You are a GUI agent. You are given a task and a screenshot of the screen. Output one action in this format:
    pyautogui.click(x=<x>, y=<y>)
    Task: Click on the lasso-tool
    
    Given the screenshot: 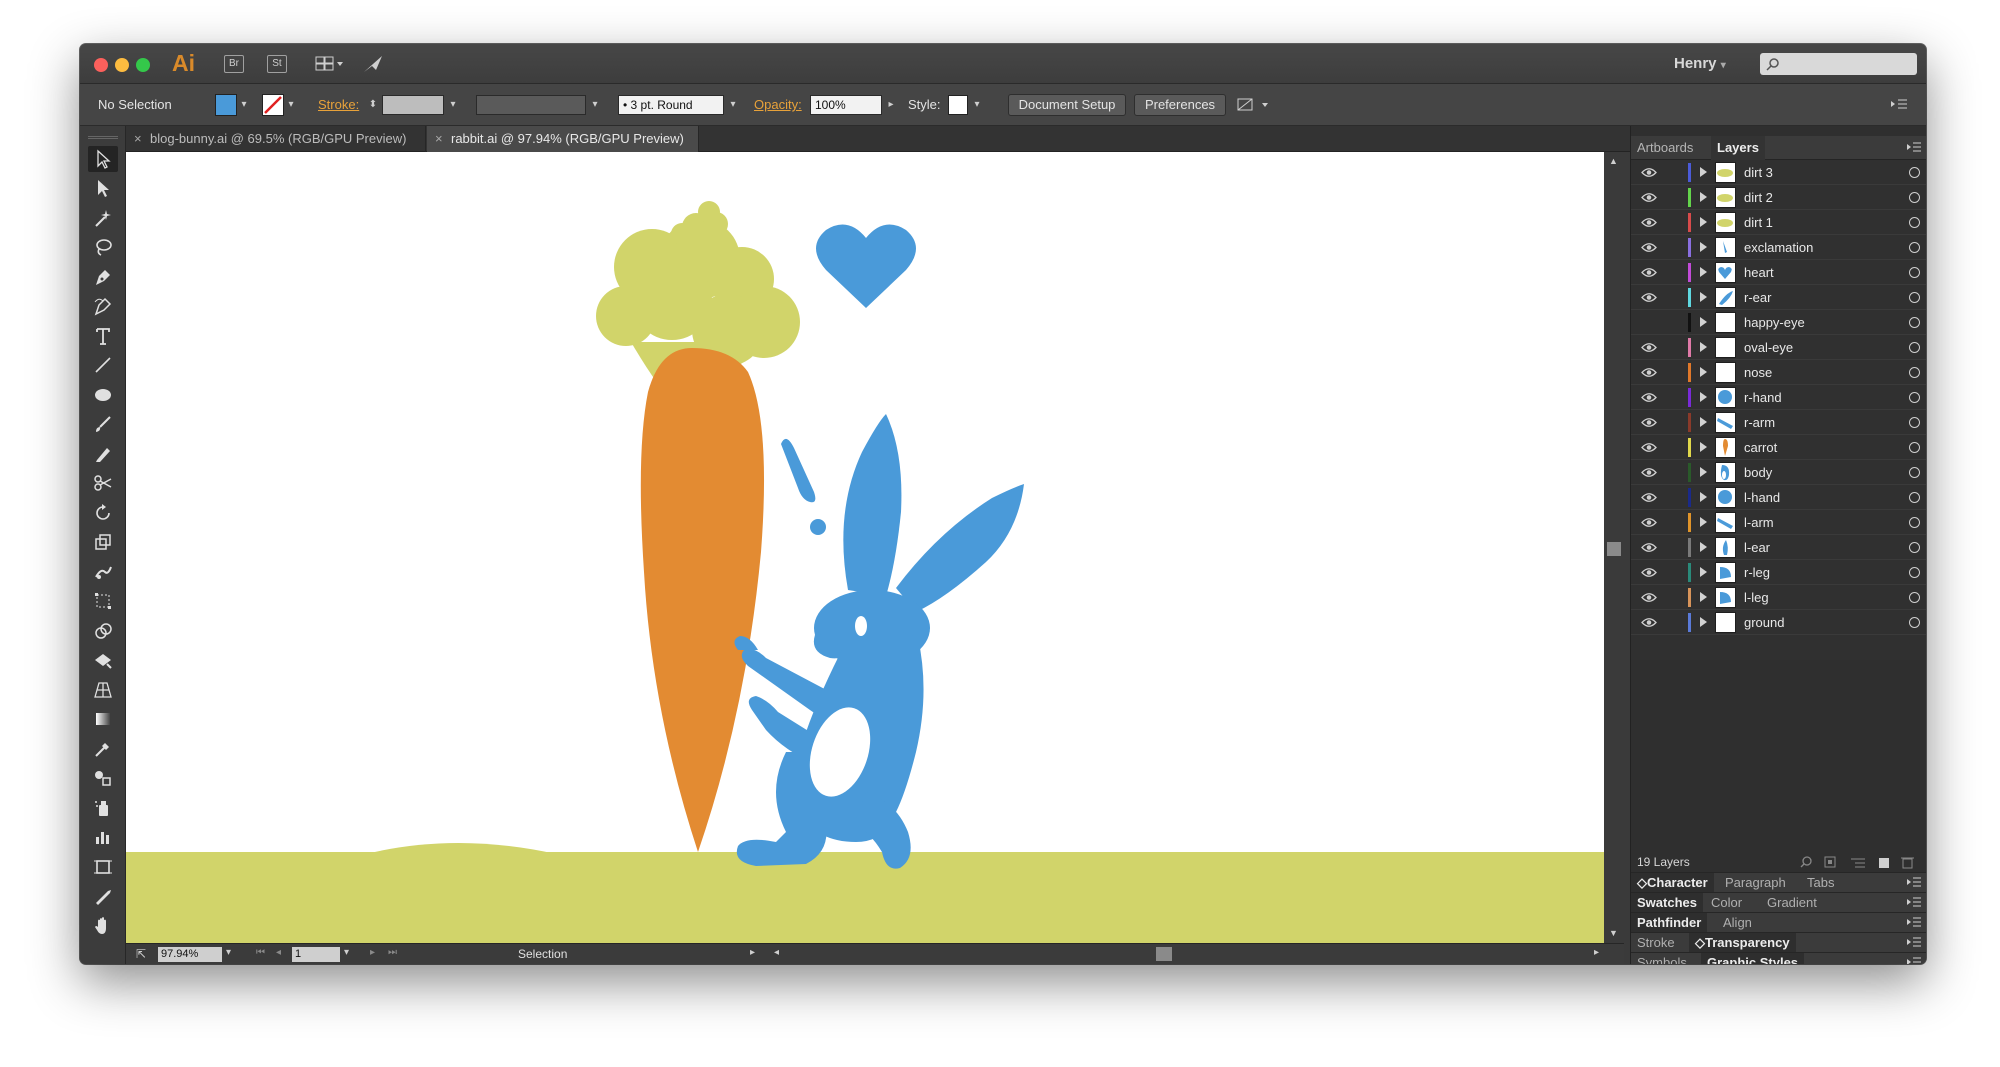 What is the action you would take?
    pyautogui.click(x=103, y=247)
    